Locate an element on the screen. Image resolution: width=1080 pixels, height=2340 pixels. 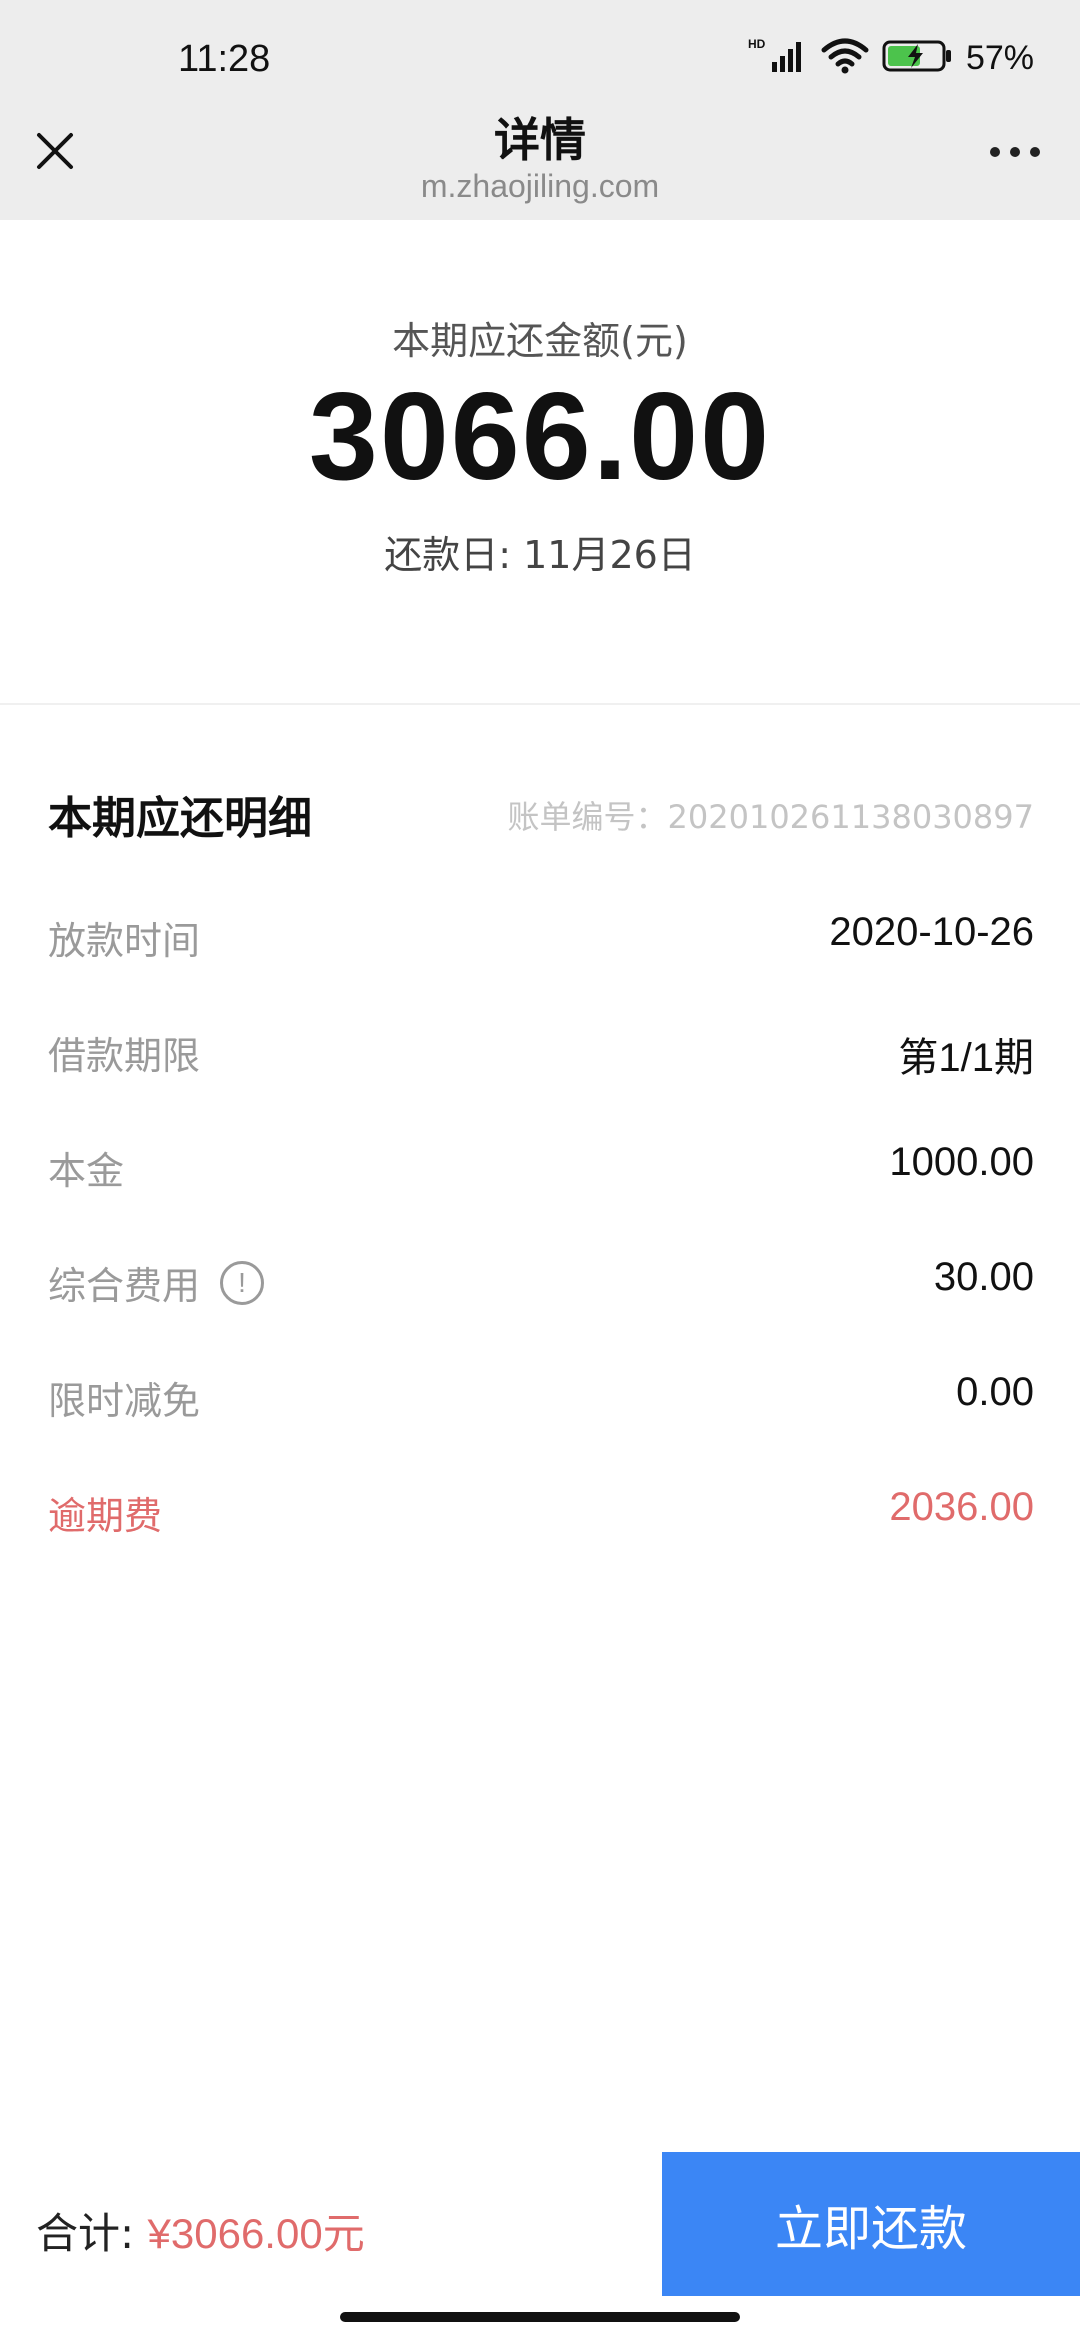
signal-icon: HD is located at coordinates (778, 58).